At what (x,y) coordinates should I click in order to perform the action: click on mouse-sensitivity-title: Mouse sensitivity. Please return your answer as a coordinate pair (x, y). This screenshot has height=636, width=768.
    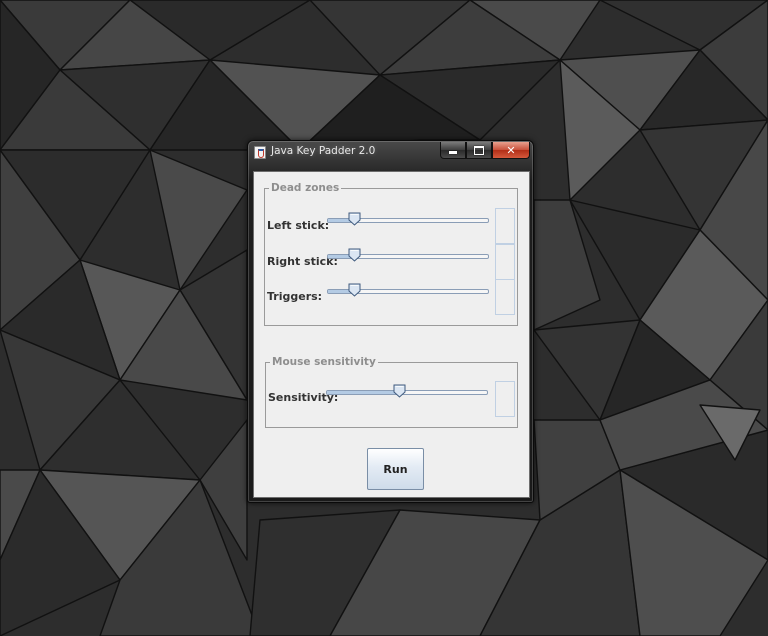
    Looking at the image, I should click on (324, 362).